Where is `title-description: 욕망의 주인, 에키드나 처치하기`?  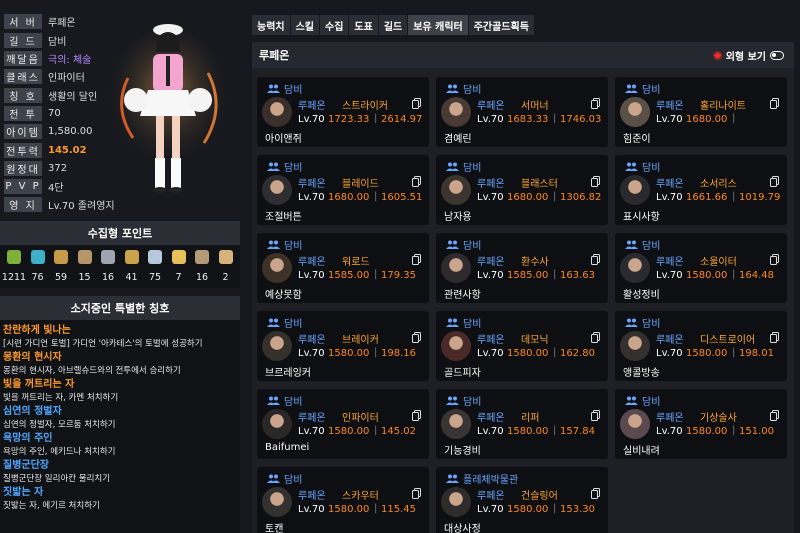
title-description: 욕망의 주인, 에키드나 처치하기 is located at coordinates (59, 452).